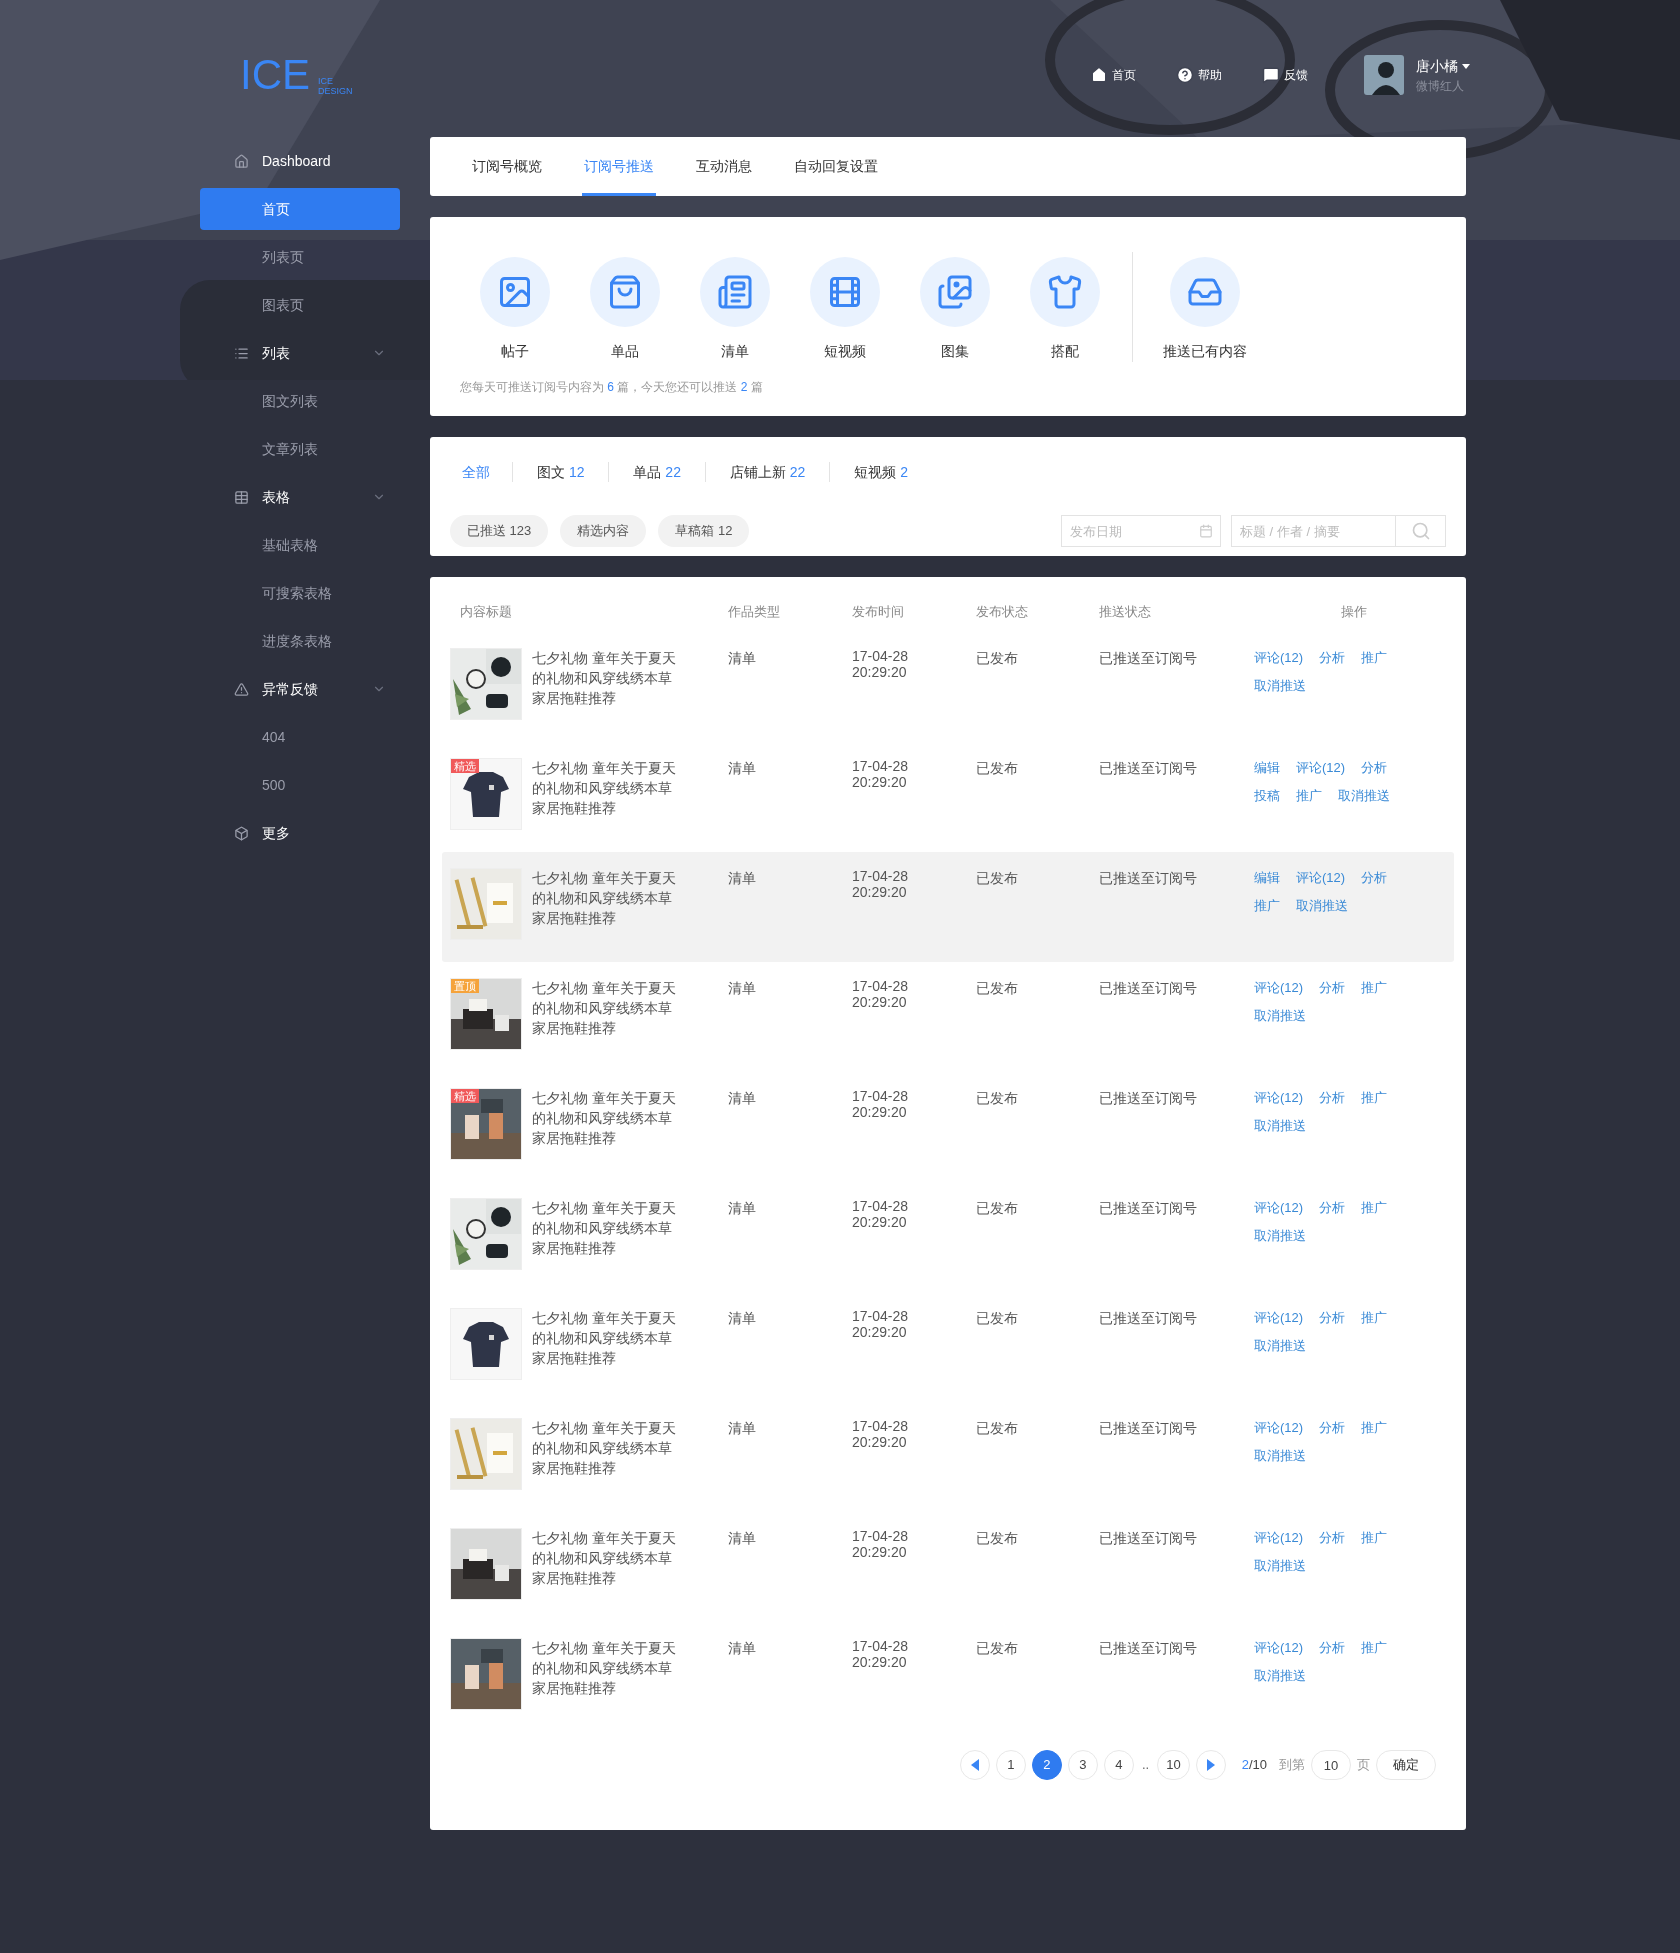  I want to click on nav-link: 帮助, so click(1199, 75).